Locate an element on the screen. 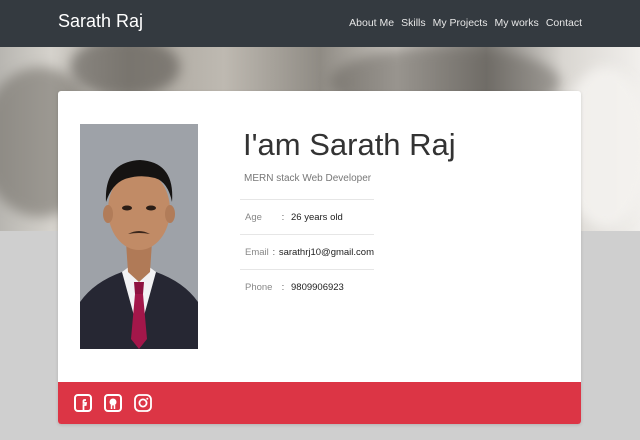  social-links is located at coordinates (113, 403).